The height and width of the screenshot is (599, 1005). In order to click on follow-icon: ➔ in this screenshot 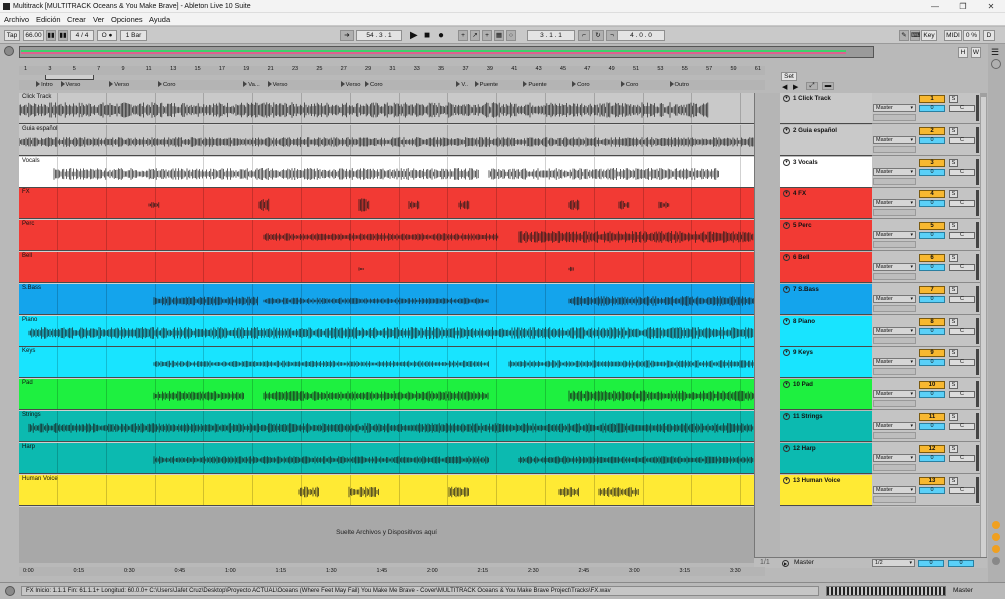, I will do `click(347, 35)`.